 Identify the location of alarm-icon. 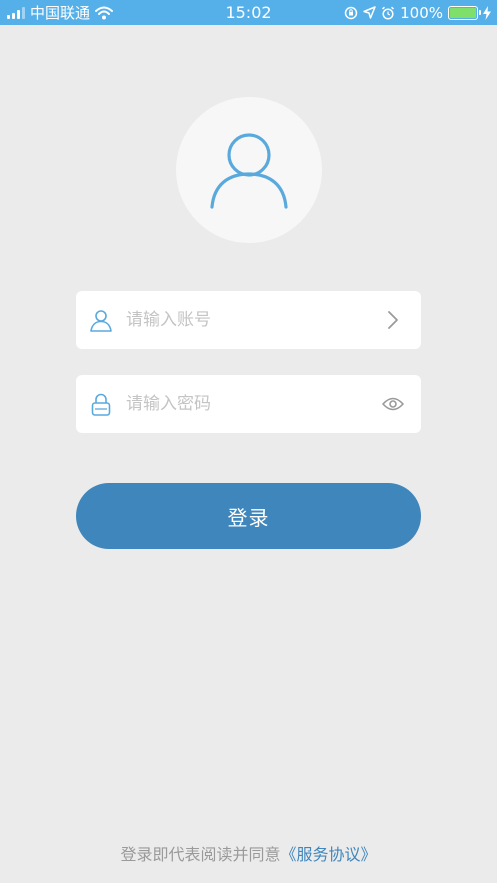
(388, 13).